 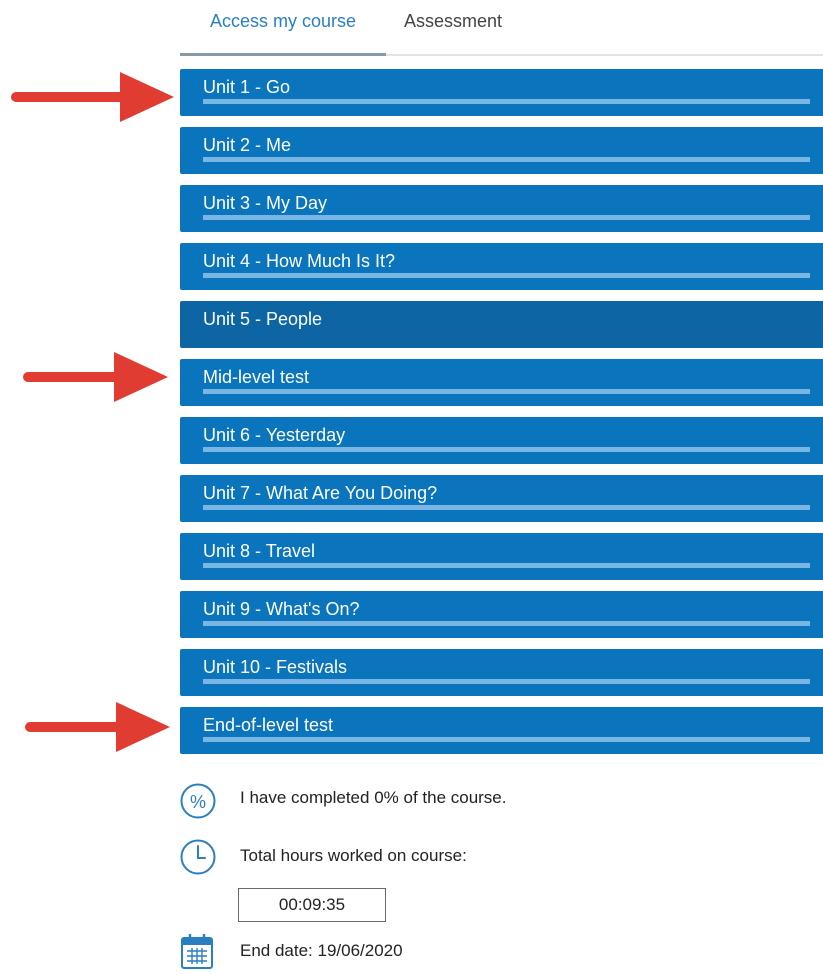 I want to click on unit-label: Unit 6 - Yesterday, so click(x=274, y=435).